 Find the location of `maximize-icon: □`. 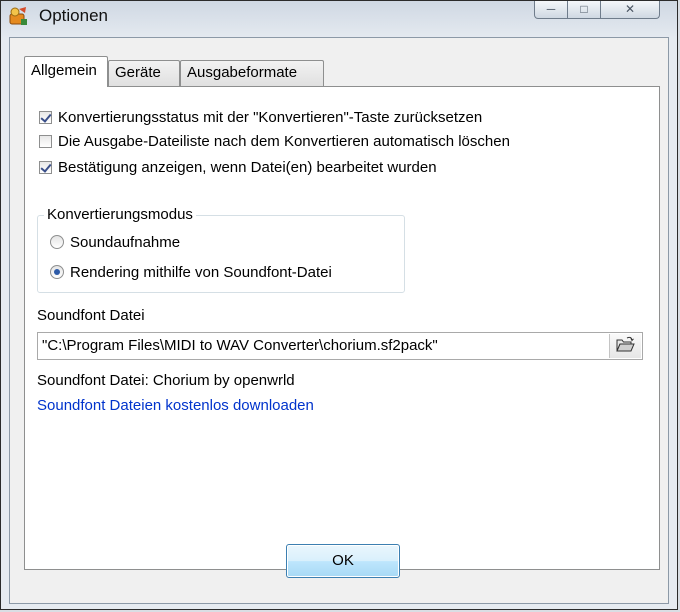

maximize-icon: □ is located at coordinates (584, 9).